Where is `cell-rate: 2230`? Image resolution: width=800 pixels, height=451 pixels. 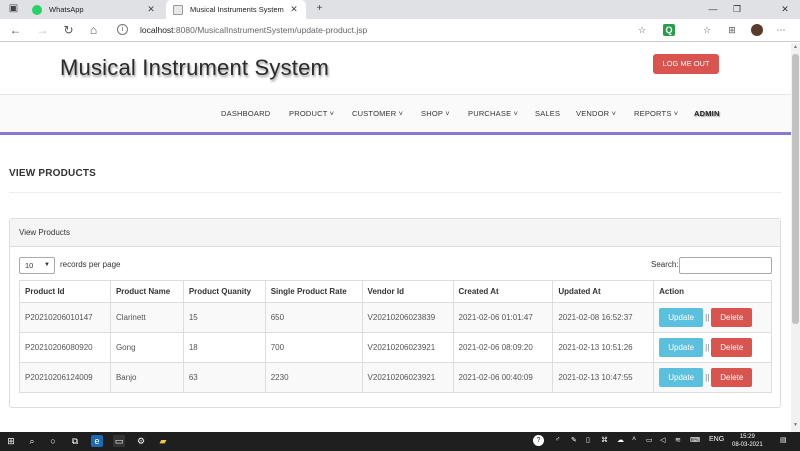 cell-rate: 2230 is located at coordinates (313, 377).